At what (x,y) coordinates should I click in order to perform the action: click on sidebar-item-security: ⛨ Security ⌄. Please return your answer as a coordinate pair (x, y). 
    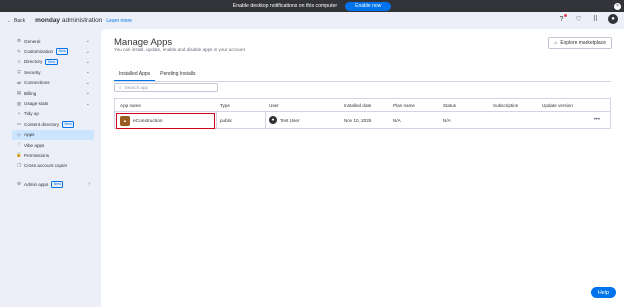
    Looking at the image, I should click on (53, 72).